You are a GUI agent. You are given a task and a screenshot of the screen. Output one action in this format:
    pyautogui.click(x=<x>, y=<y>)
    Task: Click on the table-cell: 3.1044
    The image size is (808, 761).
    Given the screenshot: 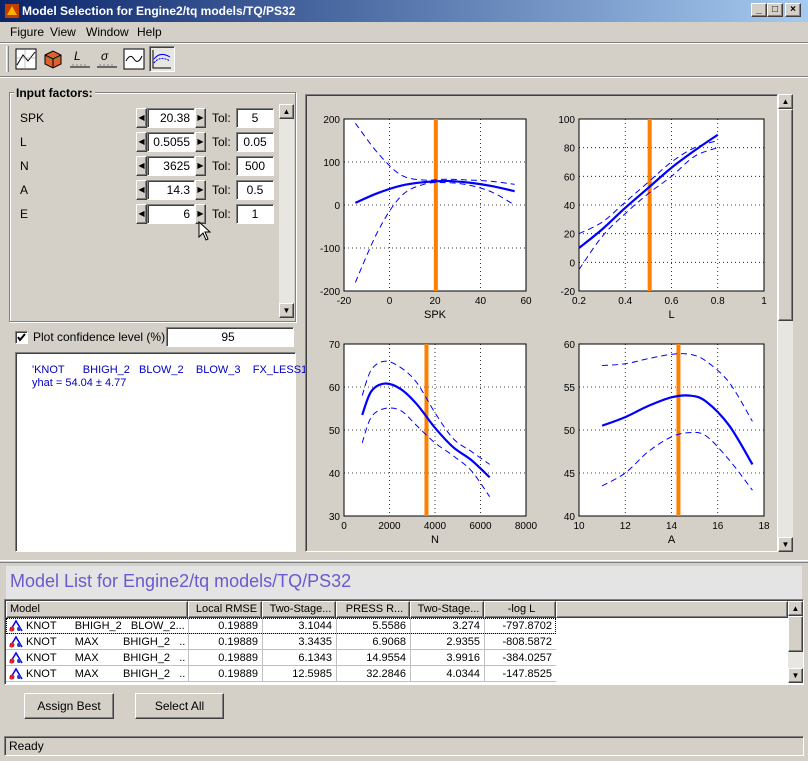 What is the action you would take?
    pyautogui.click(x=299, y=626)
    